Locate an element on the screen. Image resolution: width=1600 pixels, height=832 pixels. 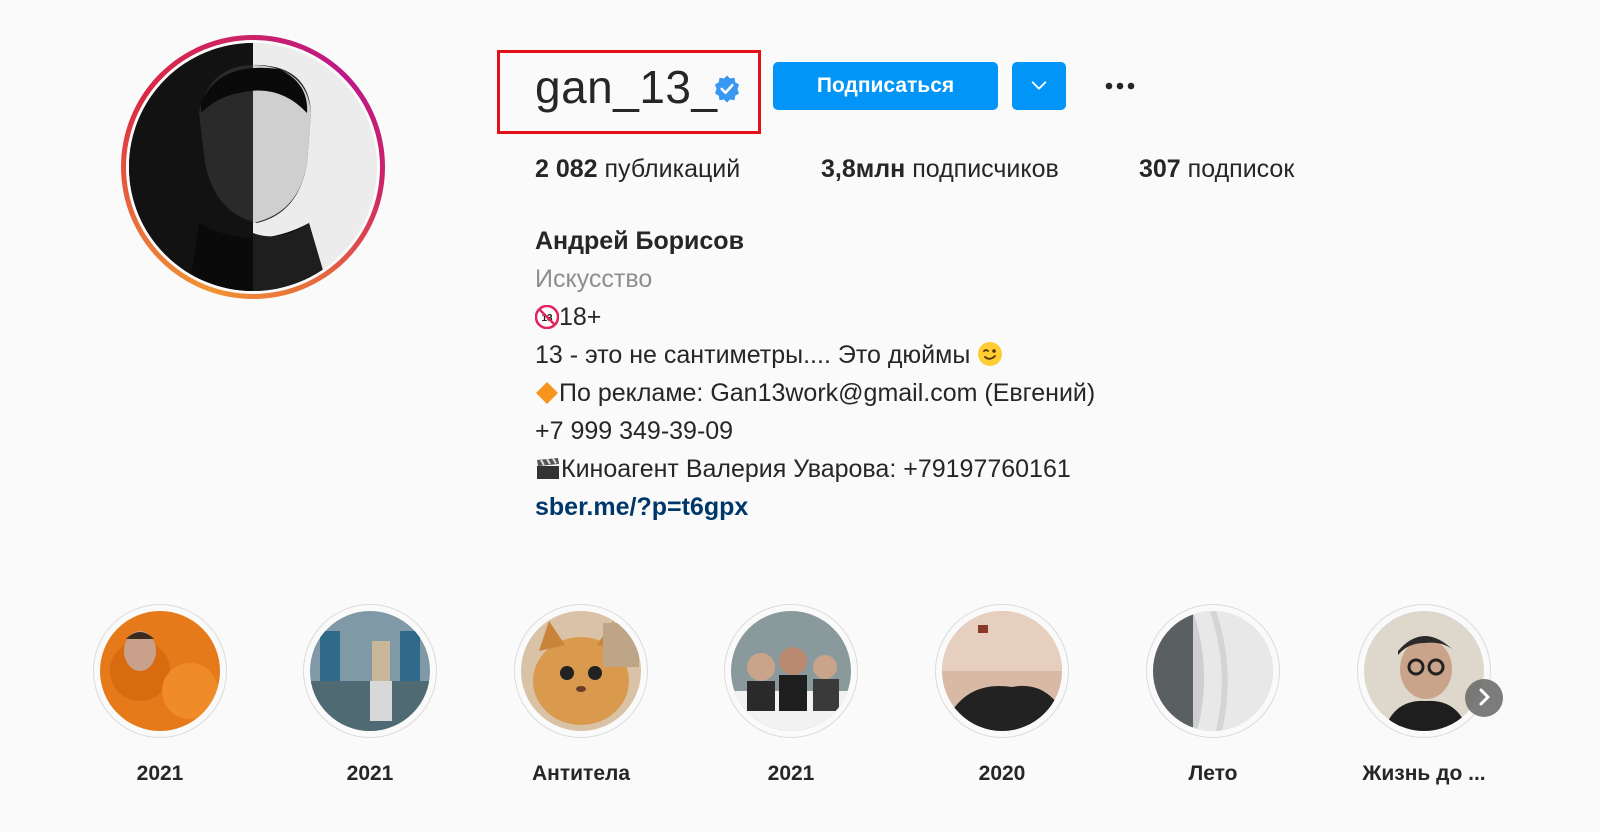
more-options-button is located at coordinates (1114, 85).